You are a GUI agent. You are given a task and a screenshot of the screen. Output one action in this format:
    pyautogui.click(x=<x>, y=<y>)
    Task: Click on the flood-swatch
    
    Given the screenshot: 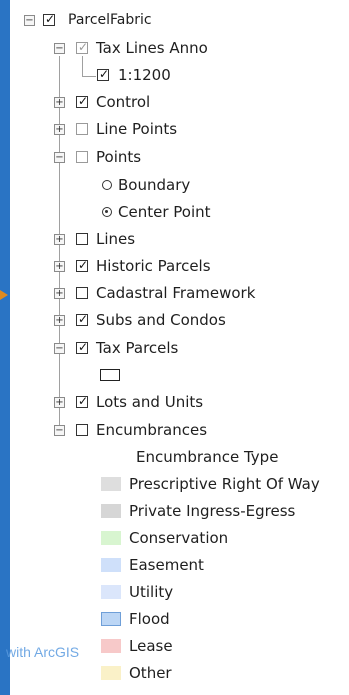 What is the action you would take?
    pyautogui.click(x=111, y=619)
    